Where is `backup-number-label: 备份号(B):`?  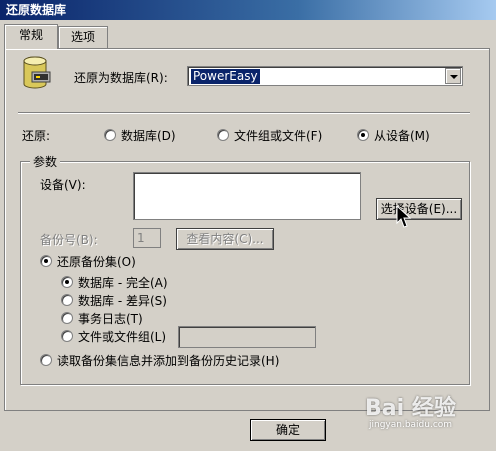 backup-number-label: 备份号(B): is located at coordinates (69, 240).